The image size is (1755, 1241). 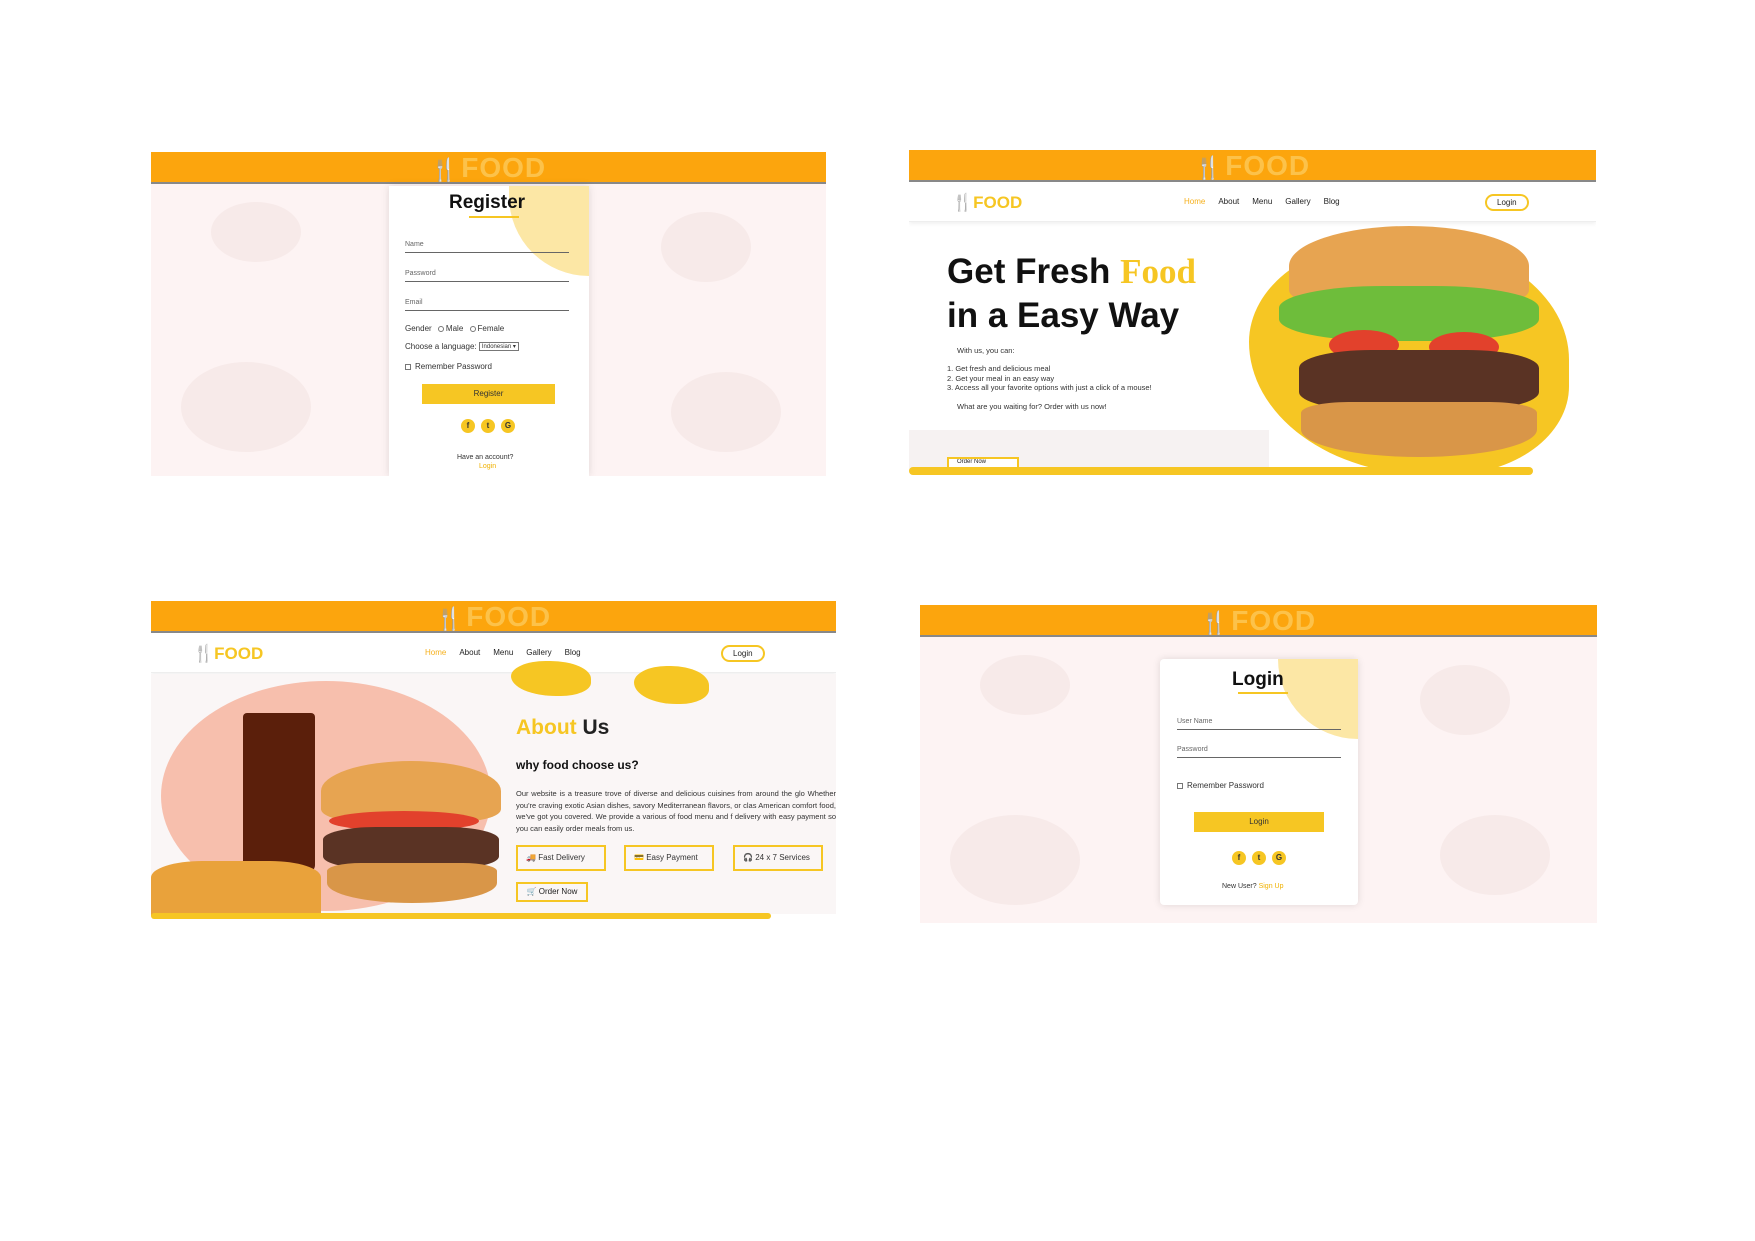 I want to click on cola-glass, so click(x=279, y=793).